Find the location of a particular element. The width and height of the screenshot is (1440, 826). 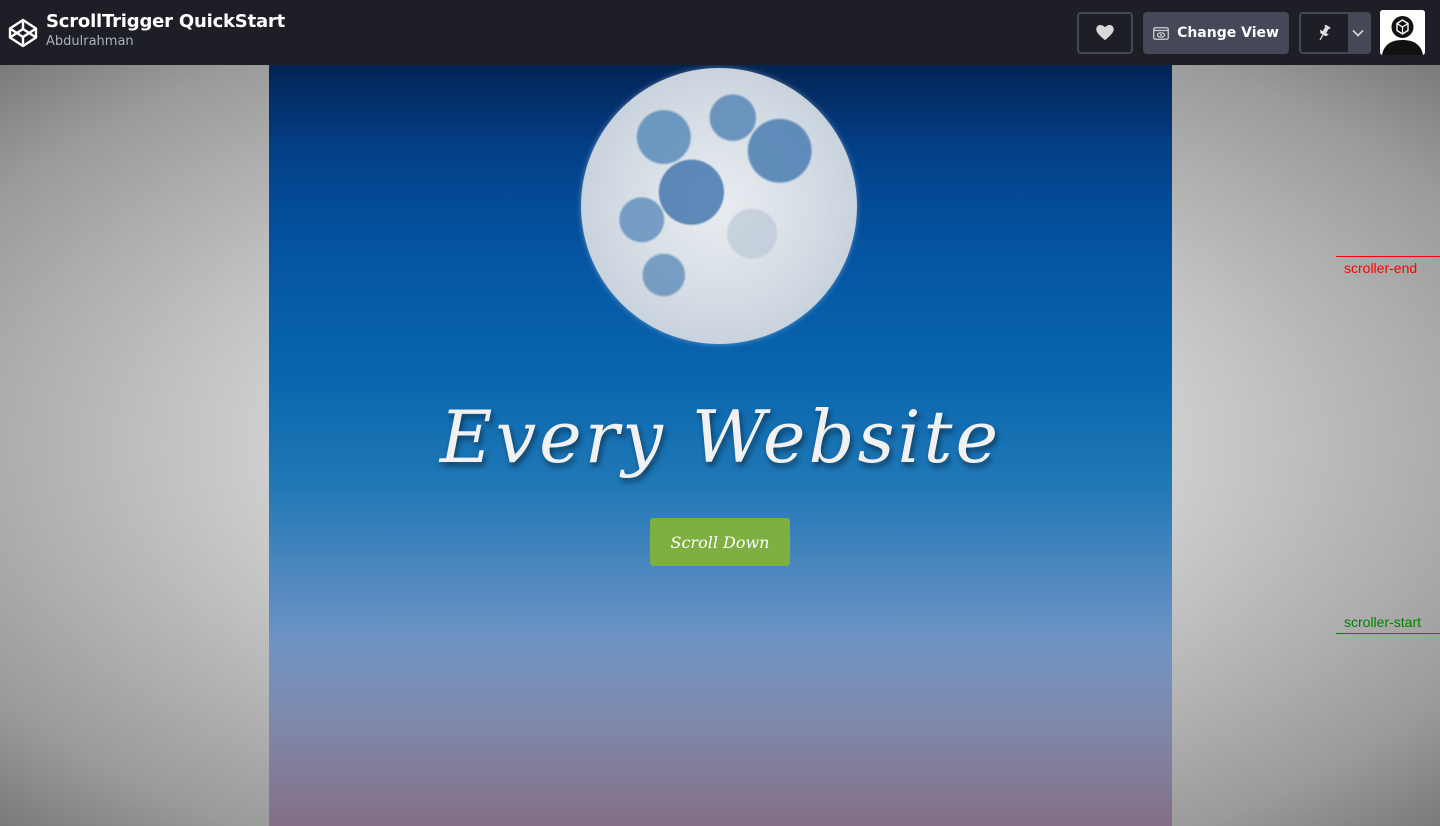

pen-author: Abdulrahman is located at coordinates (165, 42).